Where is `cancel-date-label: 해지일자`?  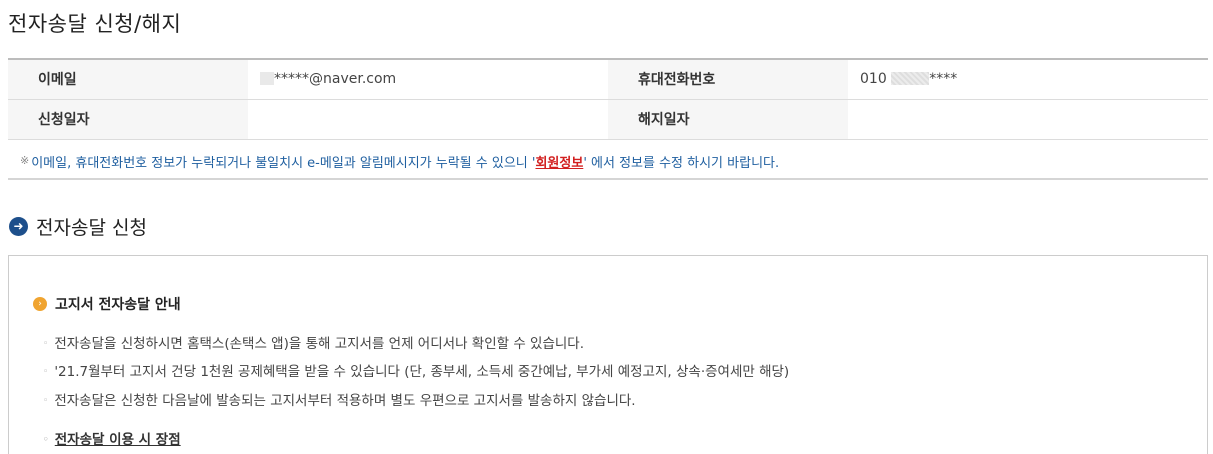 cancel-date-label: 해지일자 is located at coordinates (728, 119).